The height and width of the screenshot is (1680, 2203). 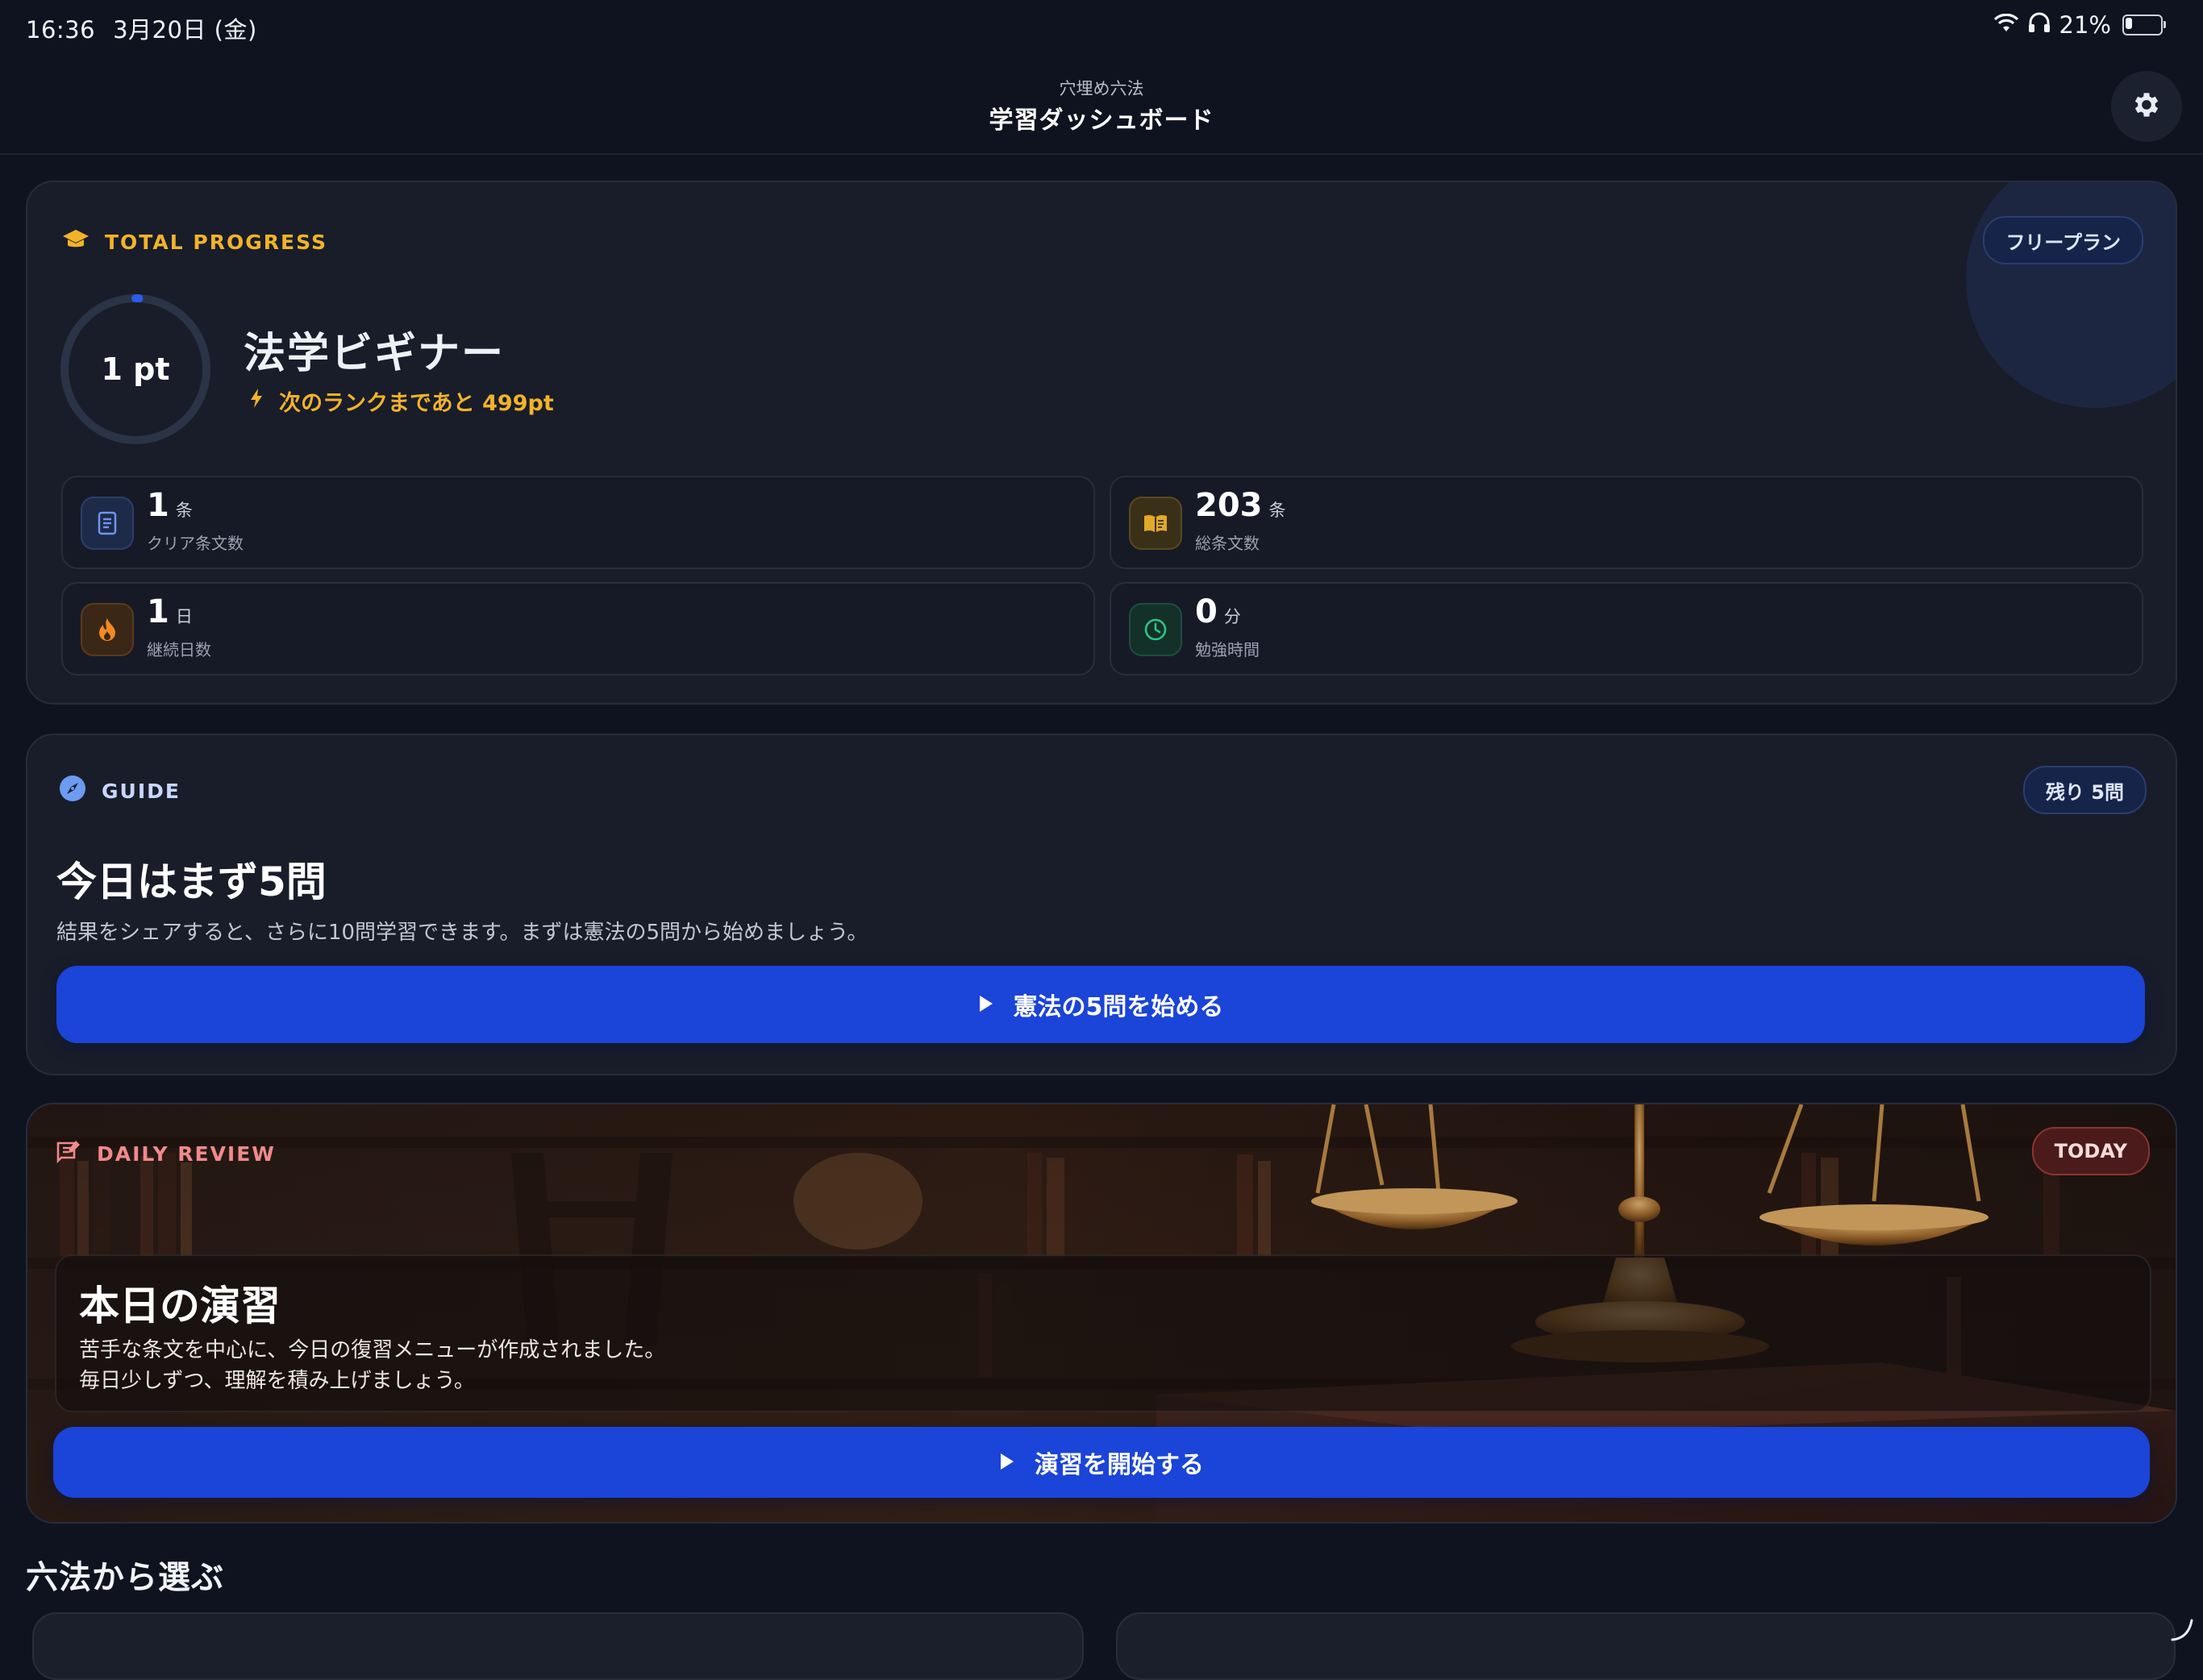 I want to click on plan-badge: フリープラン, so click(x=2063, y=240).